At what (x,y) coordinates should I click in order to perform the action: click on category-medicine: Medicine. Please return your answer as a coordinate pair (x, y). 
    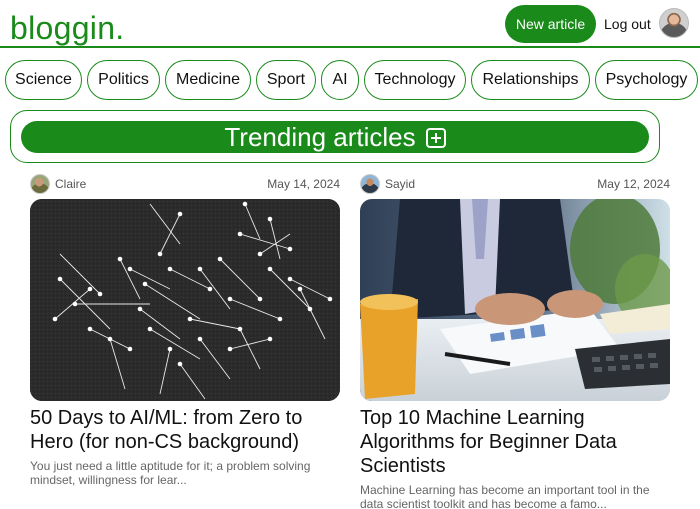
    Looking at the image, I should click on (208, 80).